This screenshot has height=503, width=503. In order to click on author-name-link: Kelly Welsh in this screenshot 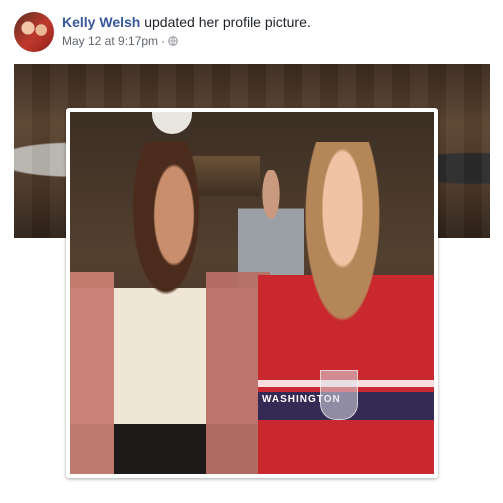, I will do `click(101, 22)`.